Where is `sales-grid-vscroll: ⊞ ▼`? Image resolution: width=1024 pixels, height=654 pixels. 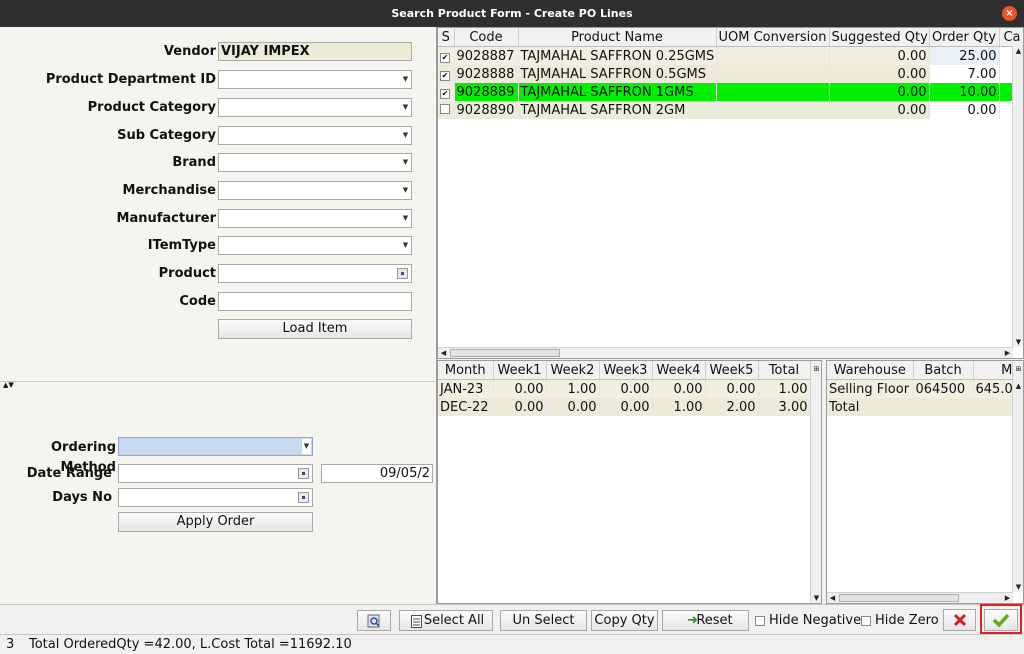 sales-grid-vscroll: ⊞ ▼ is located at coordinates (815, 482).